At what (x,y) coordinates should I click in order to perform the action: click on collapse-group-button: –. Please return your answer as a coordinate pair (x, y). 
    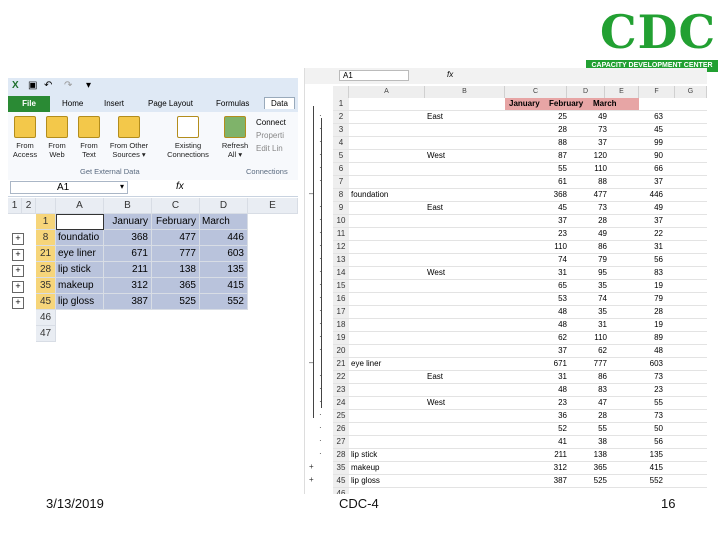
    Looking at the image, I should click on (311, 193).